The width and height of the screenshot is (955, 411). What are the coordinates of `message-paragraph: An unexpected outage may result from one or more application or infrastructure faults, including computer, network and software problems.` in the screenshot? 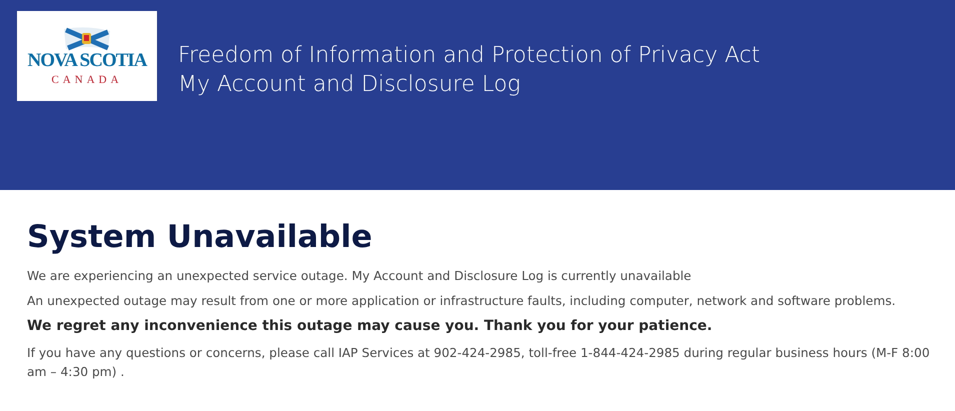 It's located at (462, 301).